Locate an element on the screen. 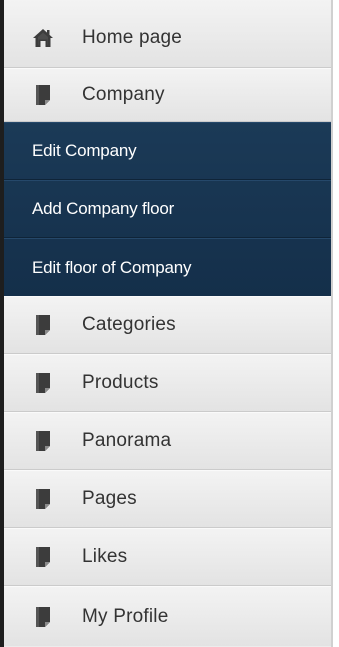 This screenshot has height=647, width=339. submenu-item-label: Edit floor of Company is located at coordinates (112, 267).